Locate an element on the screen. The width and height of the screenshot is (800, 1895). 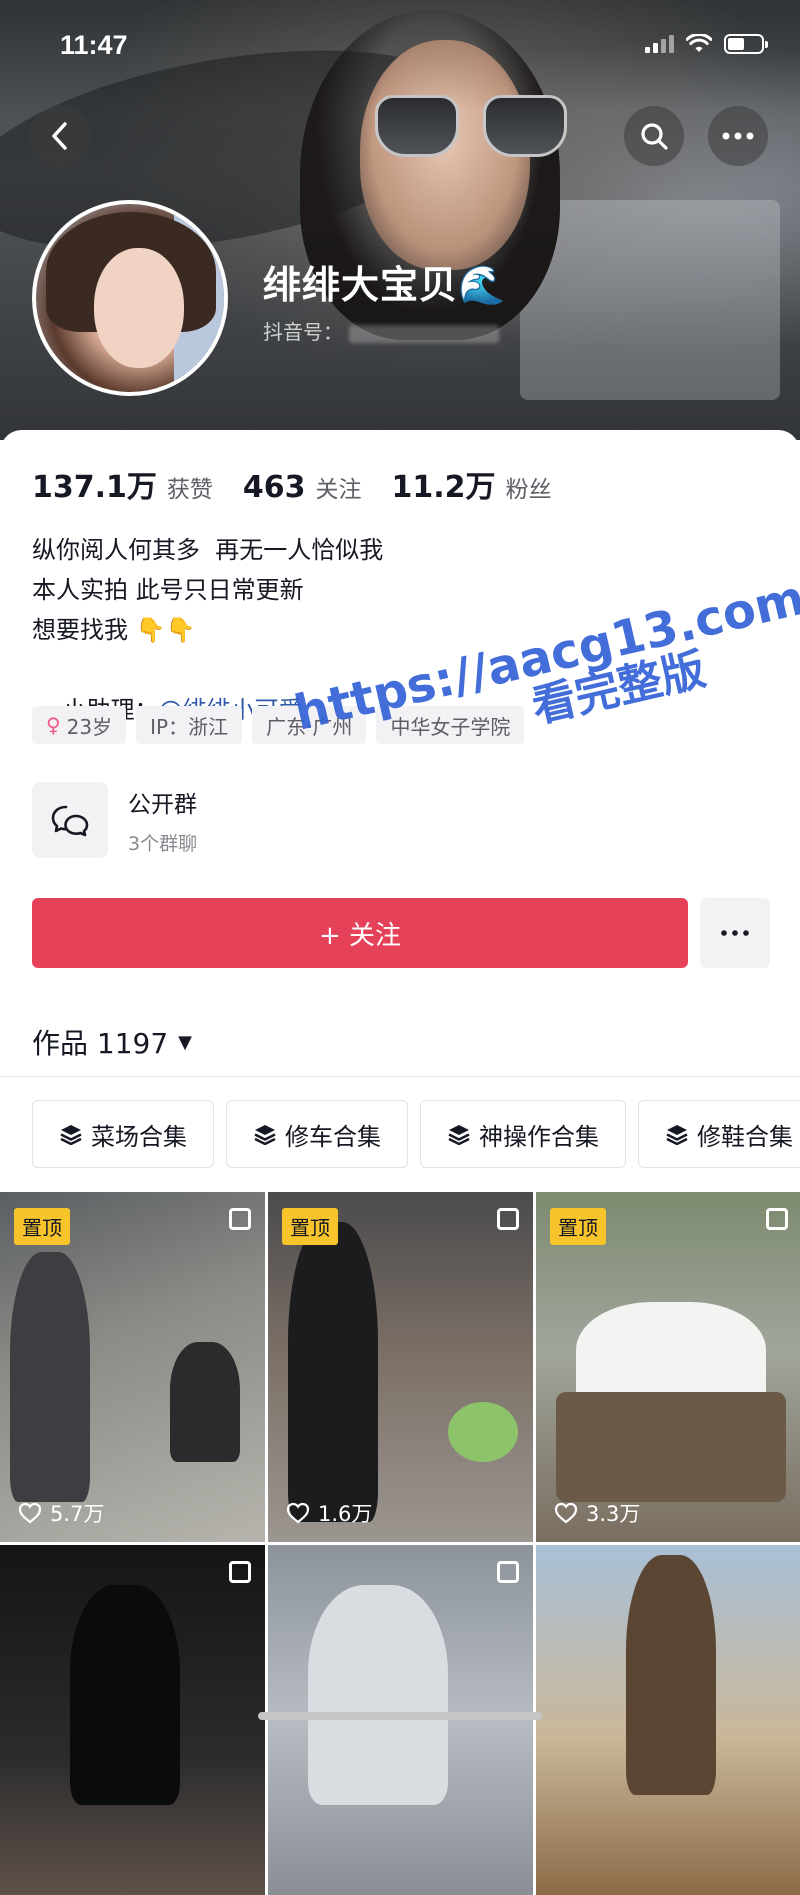
collection-chip: 修鞋合集 is located at coordinates (719, 1134).